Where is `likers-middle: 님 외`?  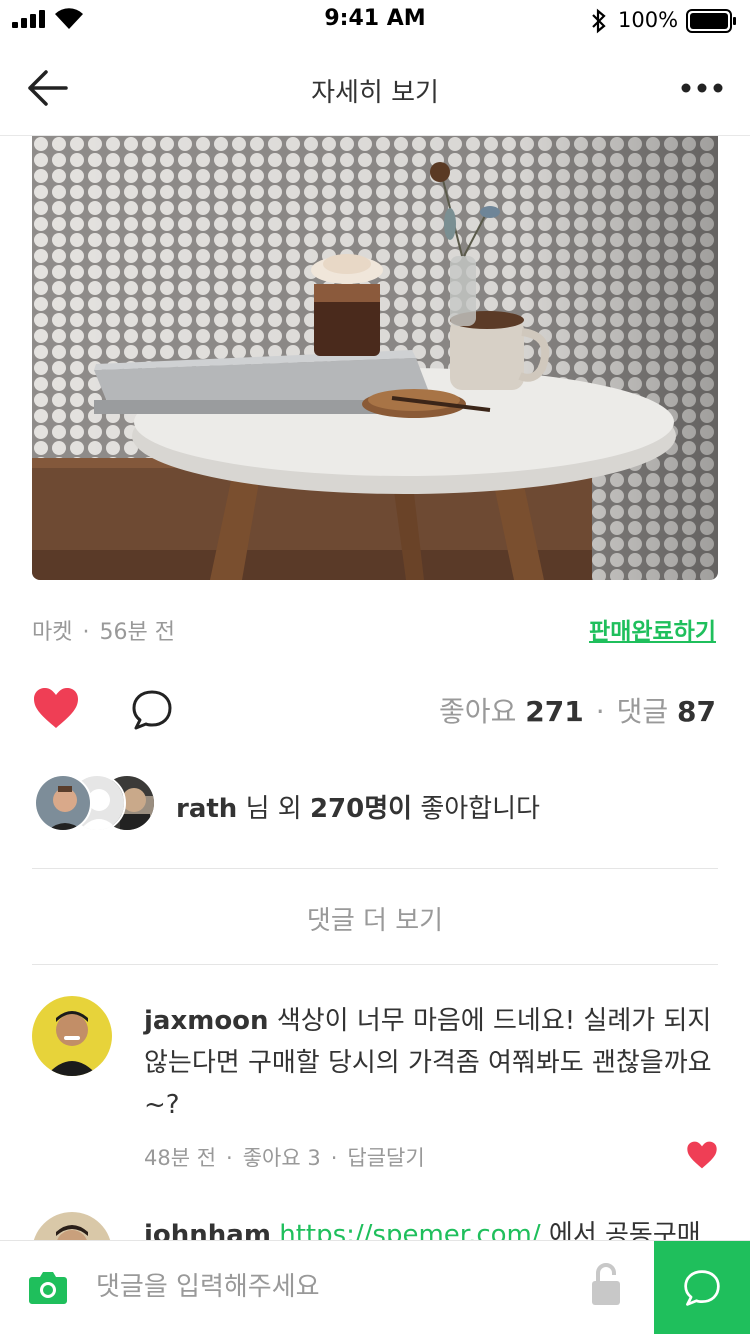
likers-middle: 님 외 is located at coordinates (273, 809).